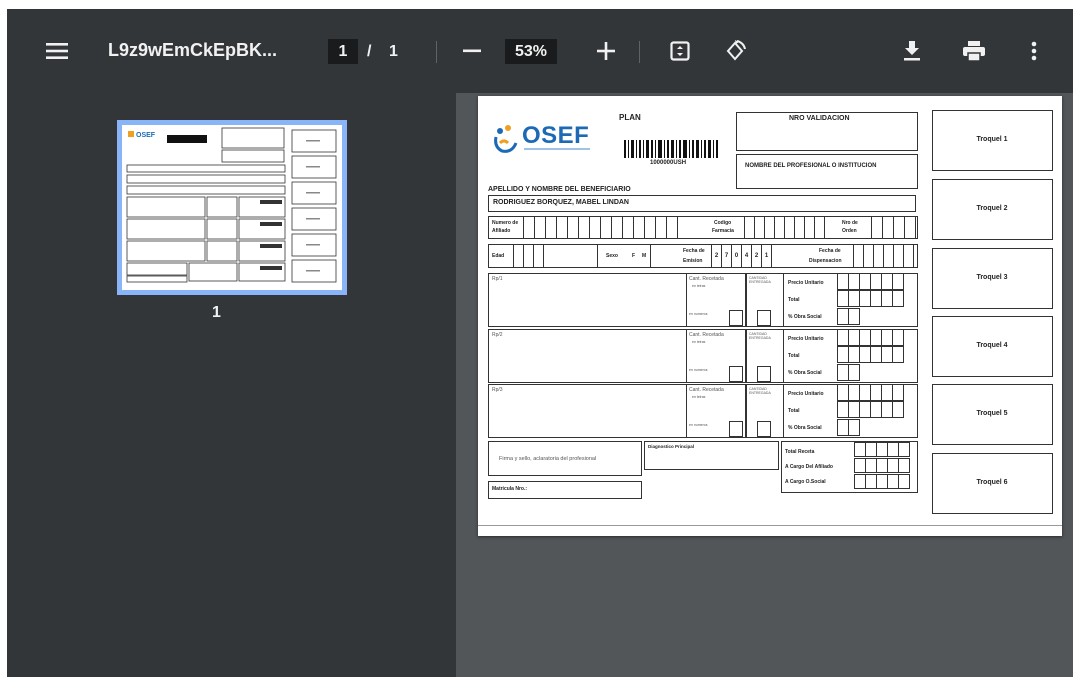 Image resolution: width=1073 pixels, height=677 pixels. What do you see at coordinates (849, 231) in the screenshot?
I see `nro-orden-label-2: Orden` at bounding box center [849, 231].